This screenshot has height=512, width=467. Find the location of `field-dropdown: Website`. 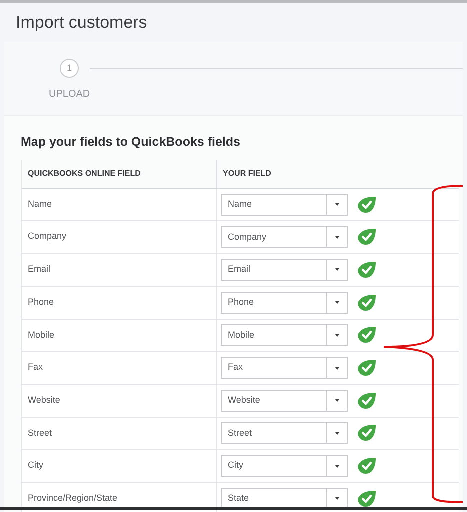

field-dropdown: Website is located at coordinates (284, 401).